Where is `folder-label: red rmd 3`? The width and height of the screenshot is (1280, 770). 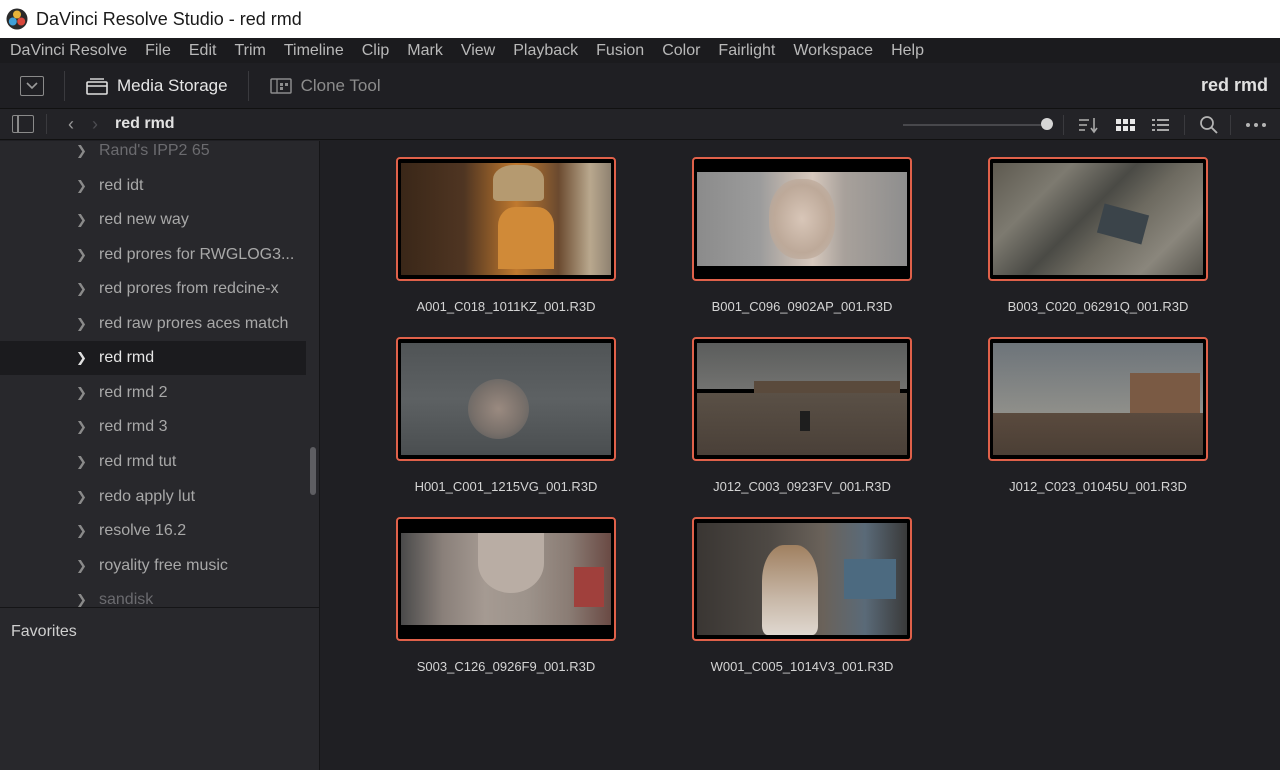 folder-label: red rmd 3 is located at coordinates (133, 426).